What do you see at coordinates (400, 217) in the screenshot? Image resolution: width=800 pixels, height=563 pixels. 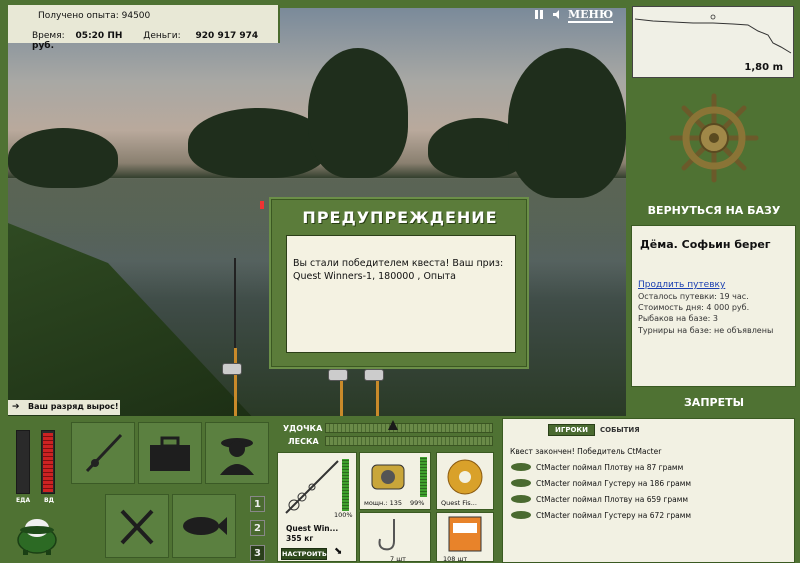 I see `dialog-title: ПРЕДУПРЕЖДЕНИЕ` at bounding box center [400, 217].